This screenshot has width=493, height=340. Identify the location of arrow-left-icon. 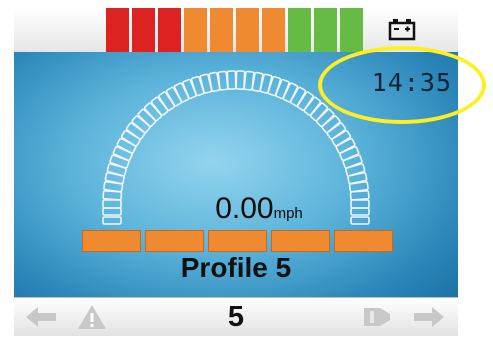
(41, 317).